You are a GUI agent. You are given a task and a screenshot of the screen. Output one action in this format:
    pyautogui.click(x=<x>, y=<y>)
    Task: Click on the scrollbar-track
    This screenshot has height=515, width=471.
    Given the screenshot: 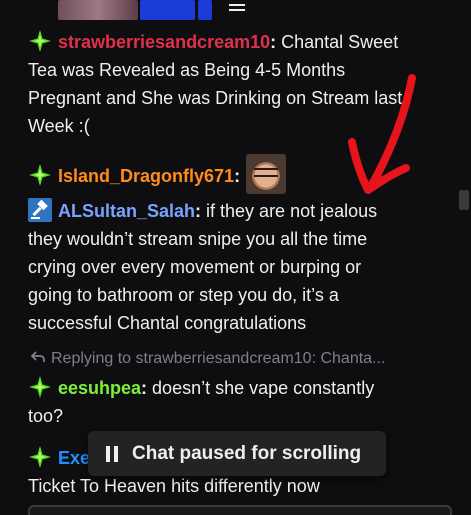 What is the action you would take?
    pyautogui.click(x=463, y=257)
    